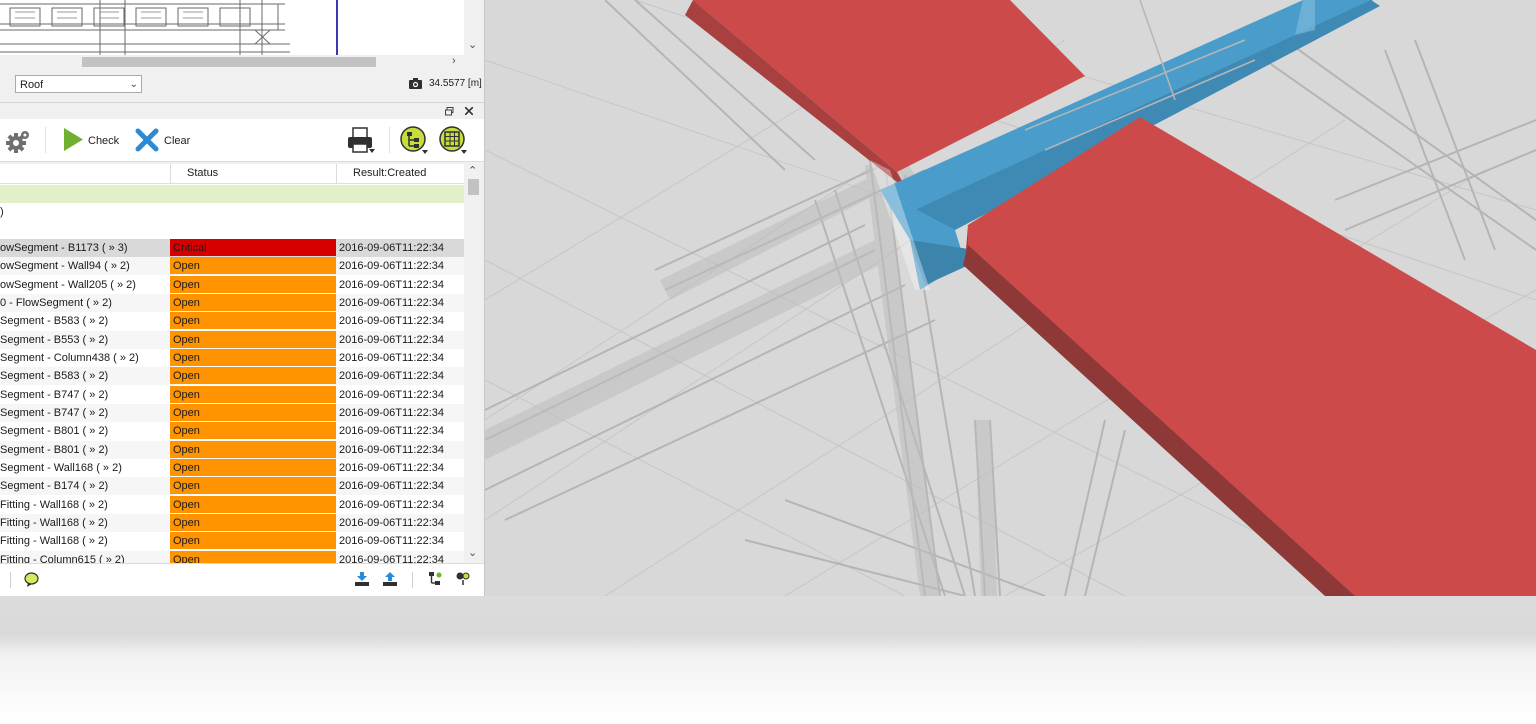  I want to click on plan-horizontal-scrollbar: ›, so click(232, 62).